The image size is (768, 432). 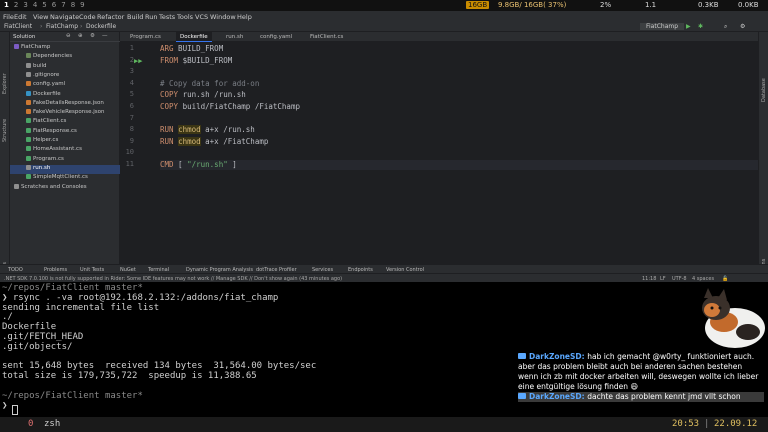 I want to click on hide-icon: —, so click(x=105, y=36).